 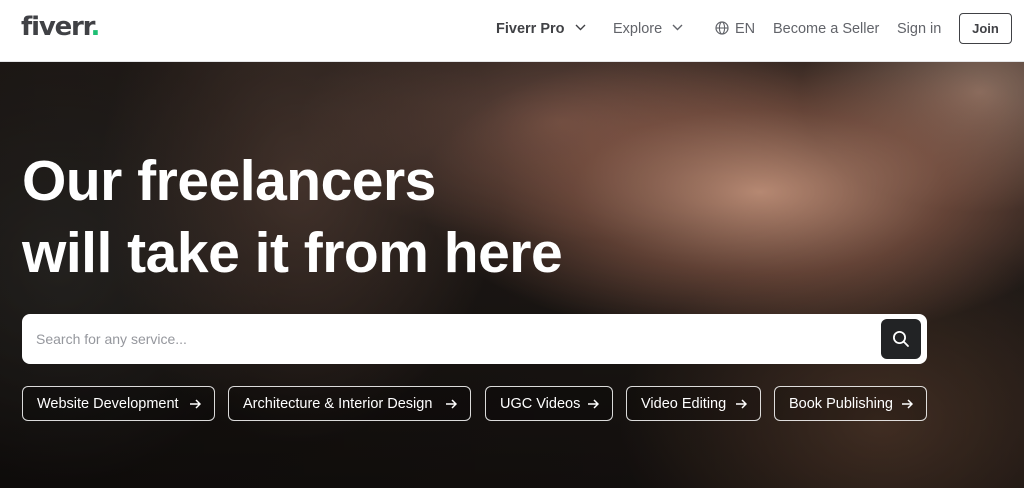 I want to click on logo-text: fiverr, so click(x=56, y=27).